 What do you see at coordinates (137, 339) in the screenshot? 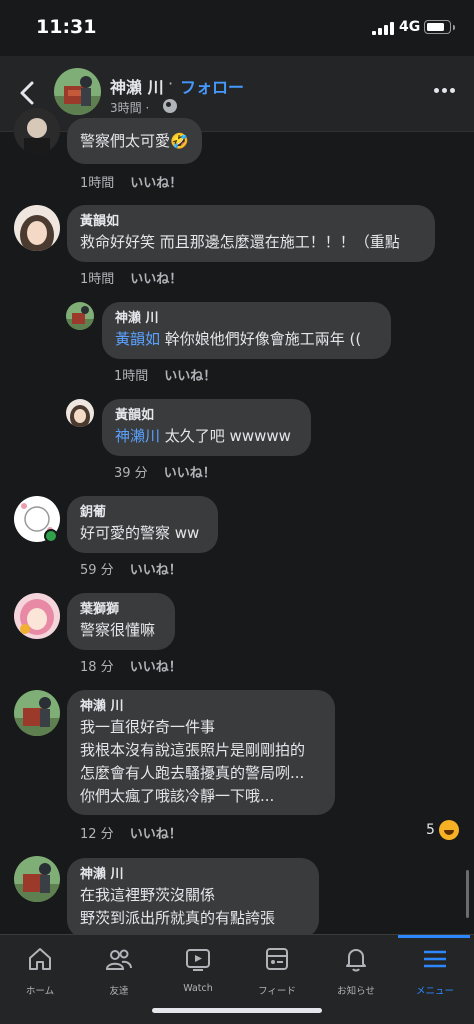
I see `mention-link: 黃韻如` at bounding box center [137, 339].